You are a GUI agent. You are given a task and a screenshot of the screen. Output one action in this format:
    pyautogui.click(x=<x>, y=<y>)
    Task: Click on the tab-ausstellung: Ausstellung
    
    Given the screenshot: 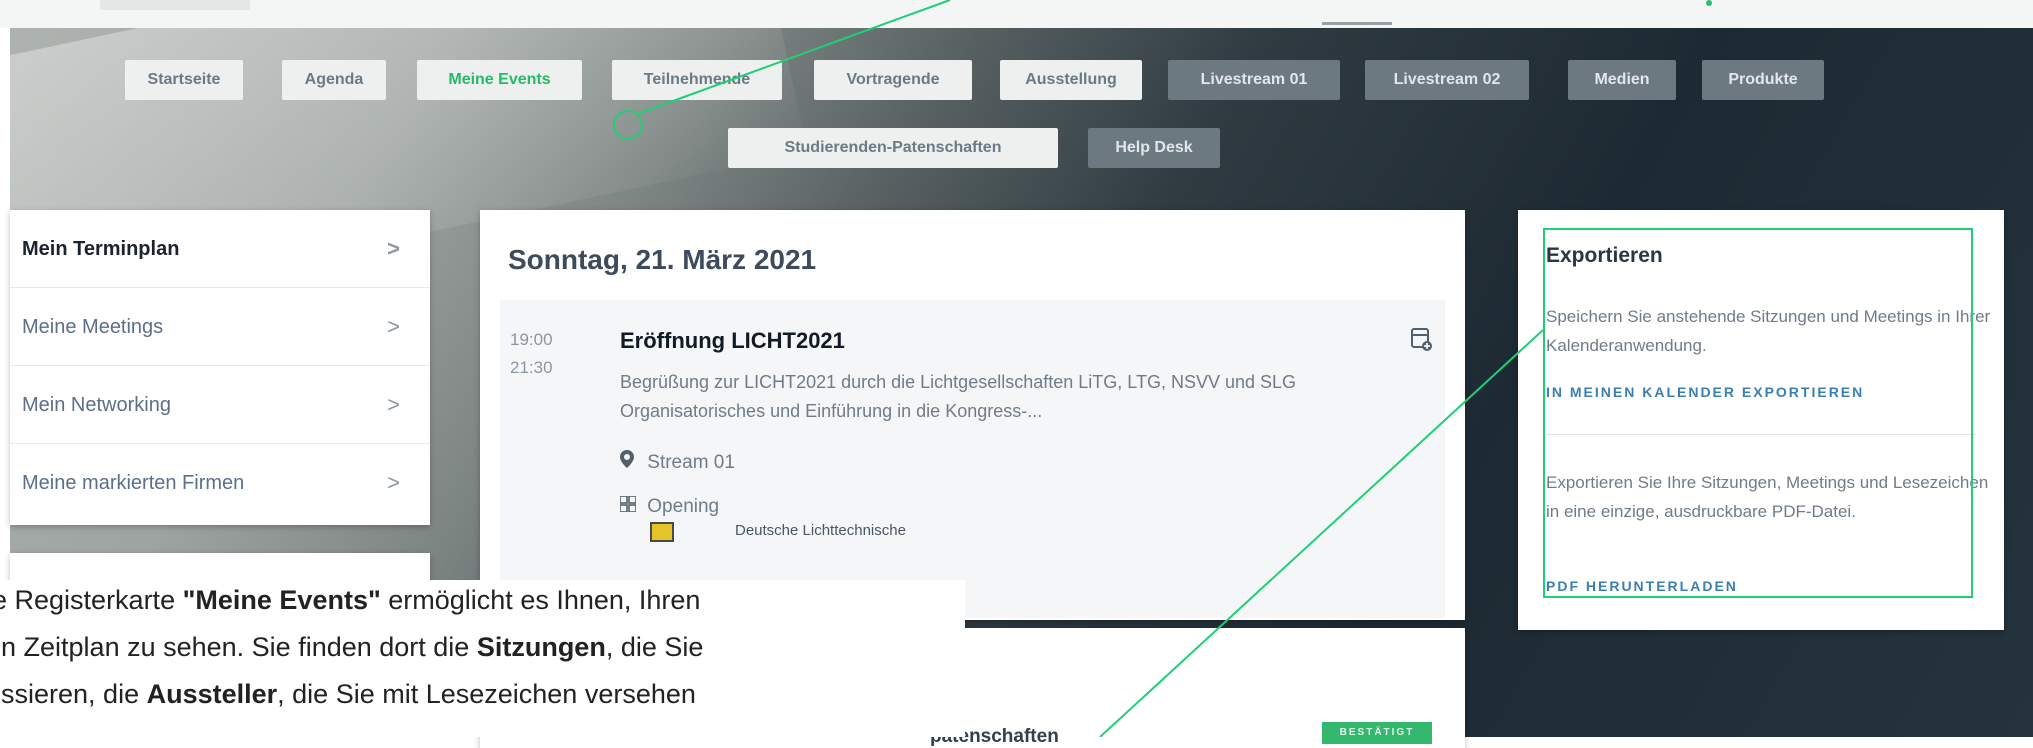 What is the action you would take?
    pyautogui.click(x=1071, y=80)
    